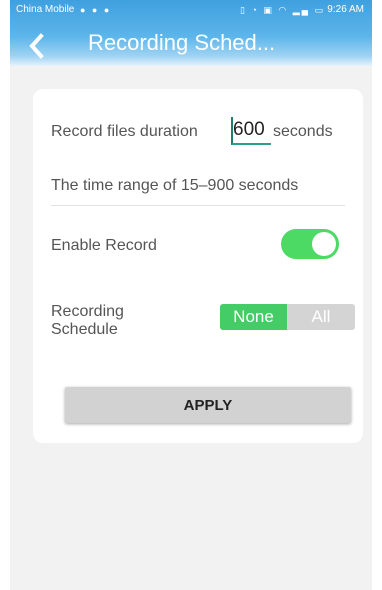  I want to click on record-duration-input, so click(251, 131).